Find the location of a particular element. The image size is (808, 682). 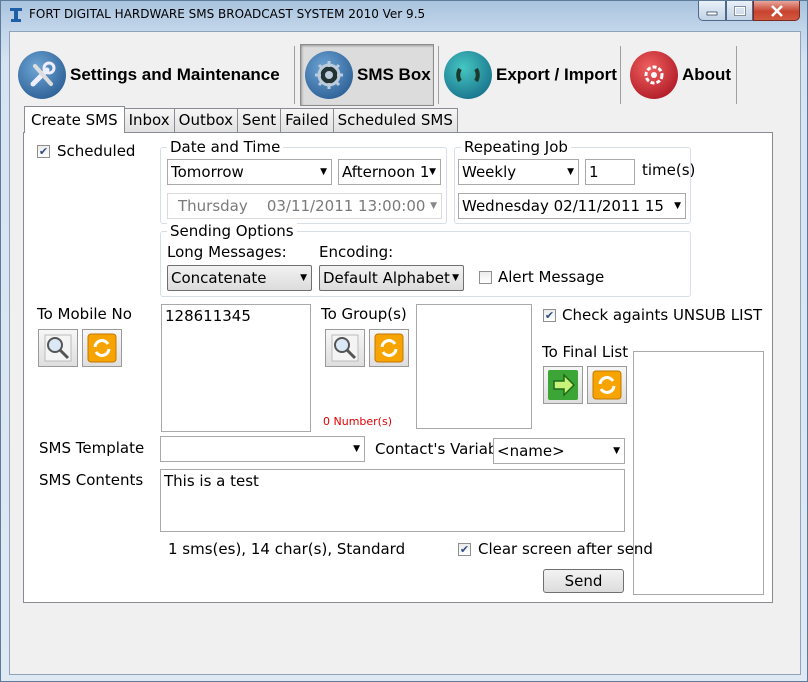

encoding-value: Default Alphabet is located at coordinates (386, 278).